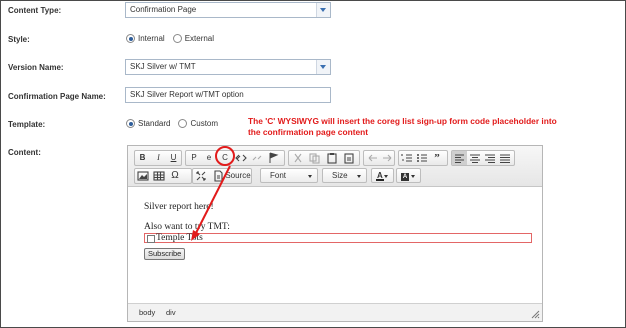  What do you see at coordinates (332, 158) in the screenshot?
I see `paste-icon` at bounding box center [332, 158].